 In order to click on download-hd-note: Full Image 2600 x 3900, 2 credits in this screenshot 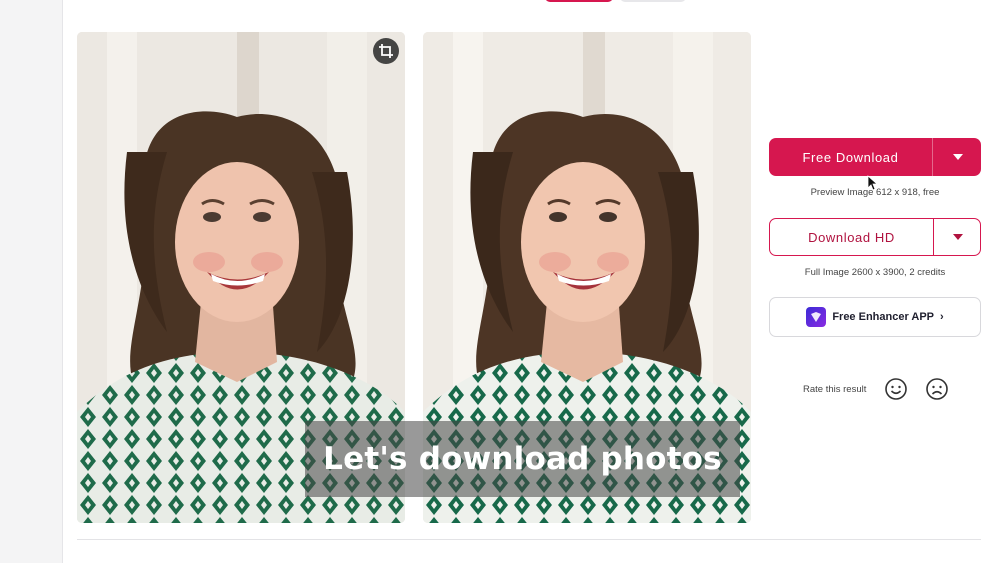, I will do `click(875, 272)`.